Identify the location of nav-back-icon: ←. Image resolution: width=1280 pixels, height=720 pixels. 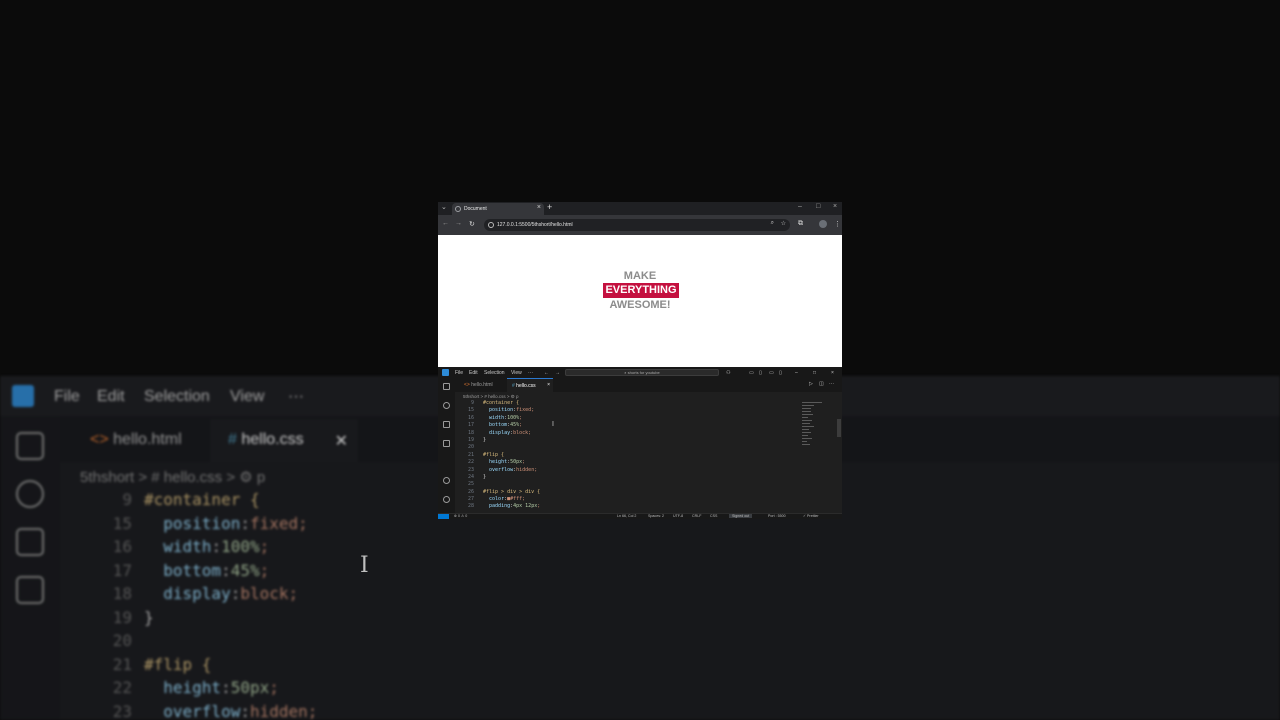
(546, 373).